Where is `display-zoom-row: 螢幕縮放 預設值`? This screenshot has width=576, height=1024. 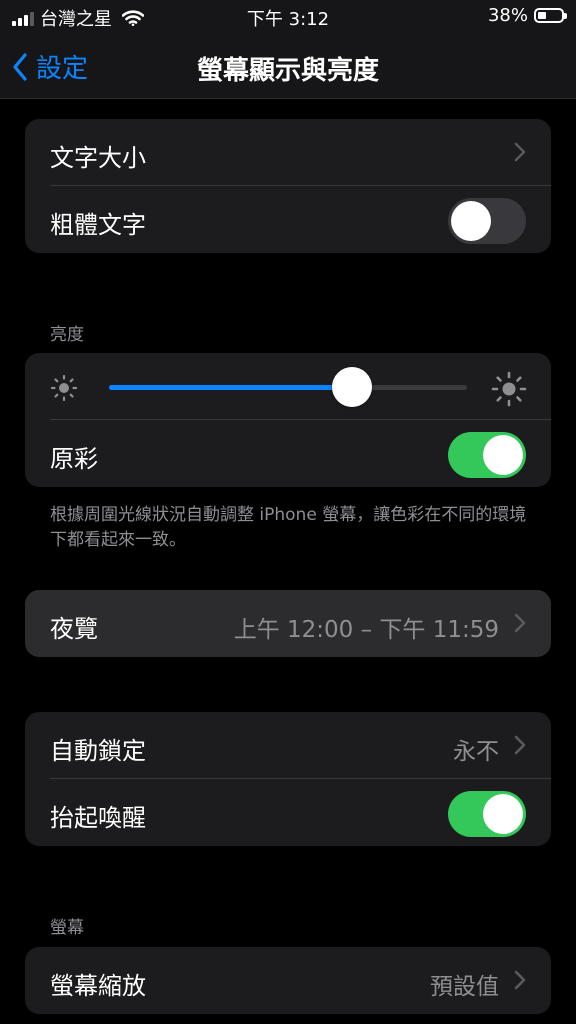
display-zoom-row: 螢幕縮放 預設值 is located at coordinates (288, 980).